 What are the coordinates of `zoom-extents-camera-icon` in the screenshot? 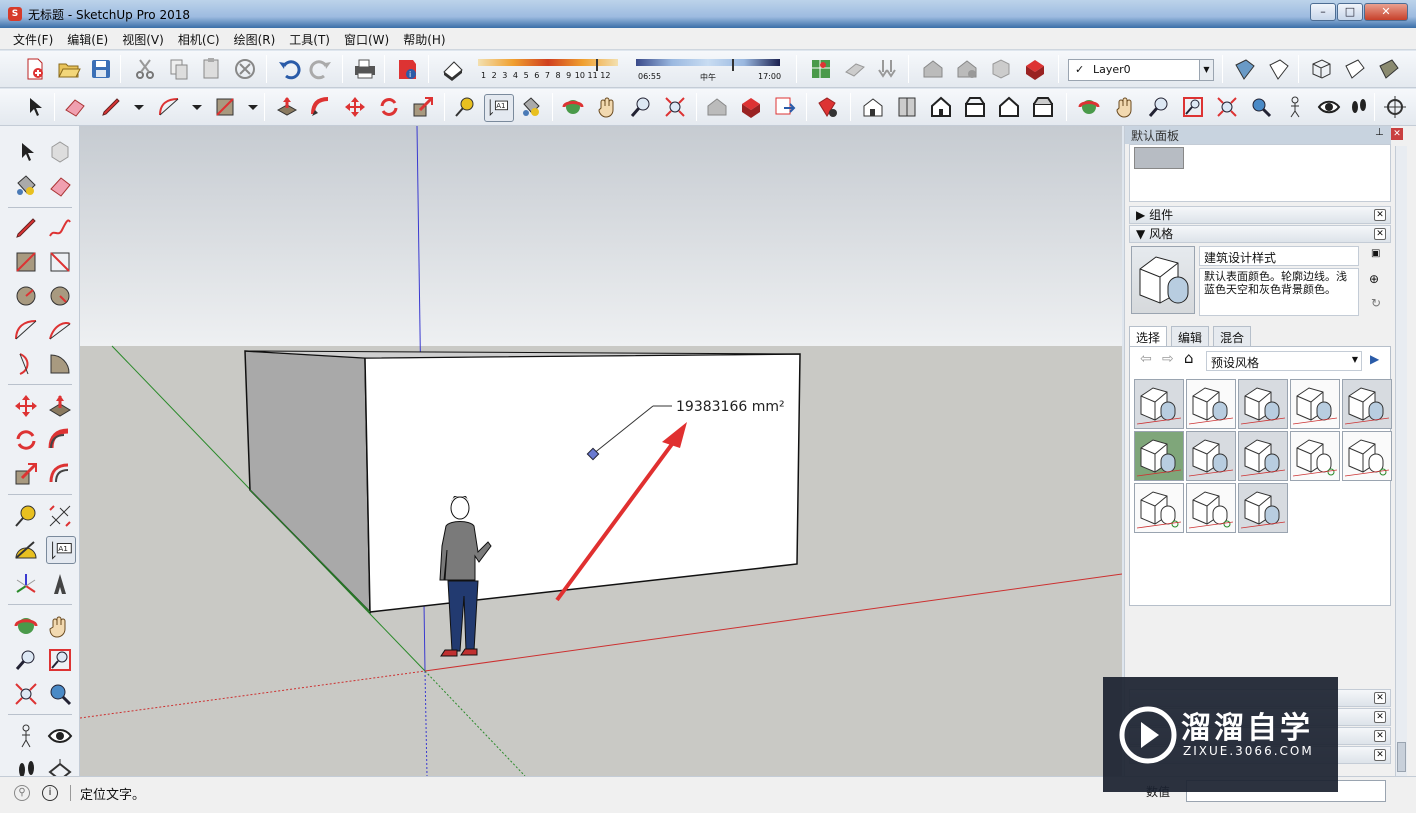 It's located at (1227, 107).